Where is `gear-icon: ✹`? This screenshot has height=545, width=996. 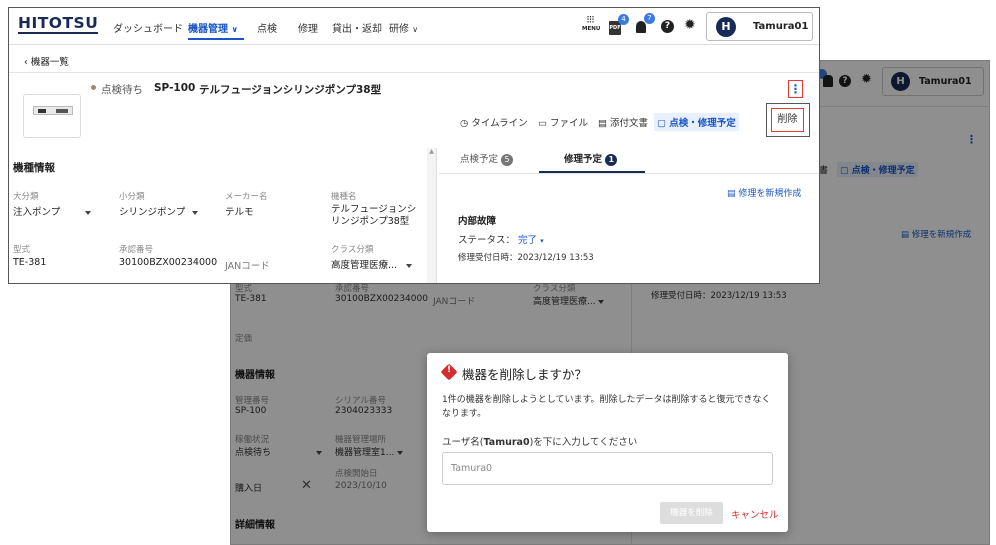
gear-icon: ✹ is located at coordinates (690, 25).